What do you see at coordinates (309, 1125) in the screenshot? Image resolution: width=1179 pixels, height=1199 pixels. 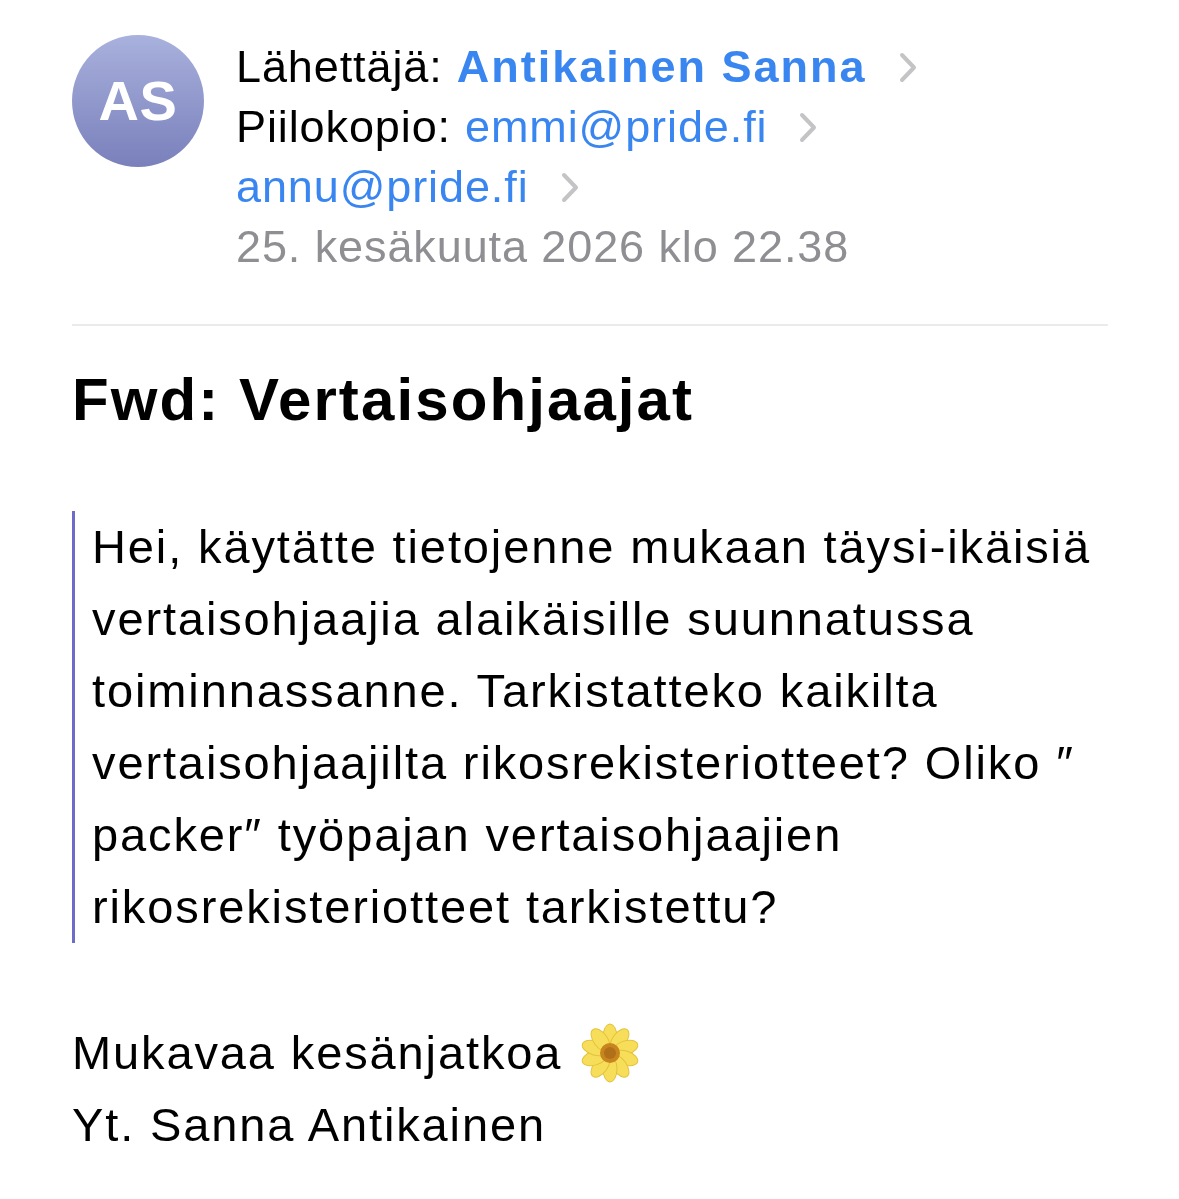 I see `signature-text: Yt. Sanna Antikainen` at bounding box center [309, 1125].